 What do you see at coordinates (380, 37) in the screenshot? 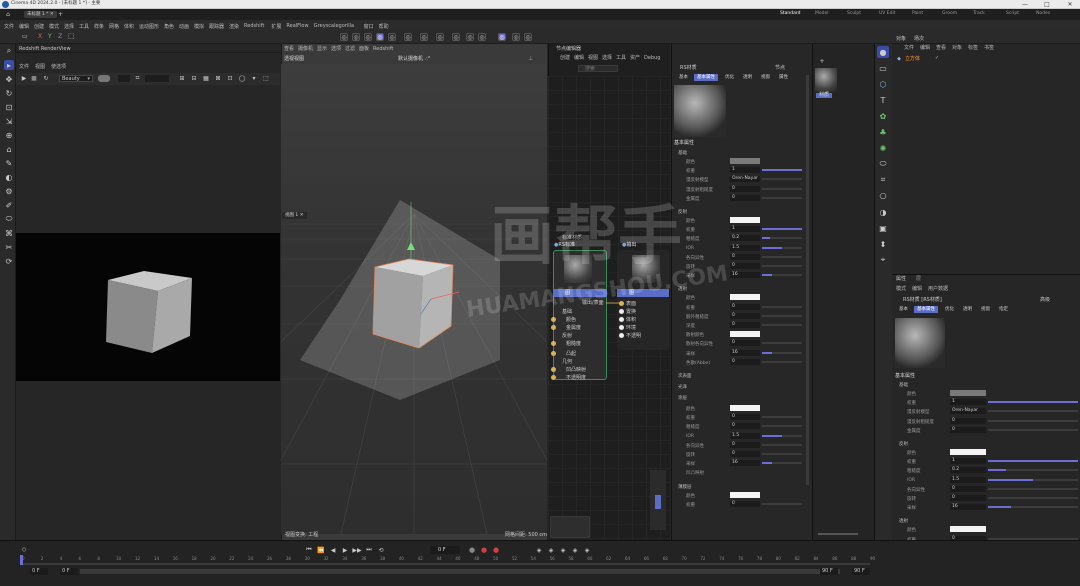
I see `tool-icon-3: ◎` at bounding box center [380, 37].